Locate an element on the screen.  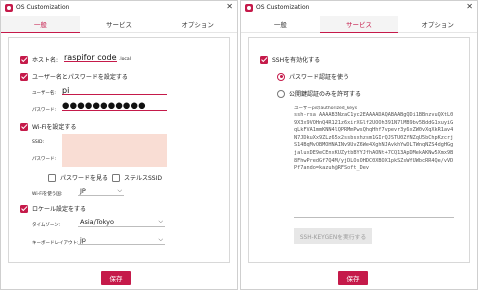
password-label: パスワード: is located at coordinates (44, 110).